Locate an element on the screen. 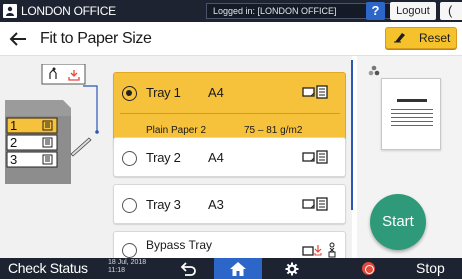  tray-3-option: Tray 3 A3 is located at coordinates (229, 204).